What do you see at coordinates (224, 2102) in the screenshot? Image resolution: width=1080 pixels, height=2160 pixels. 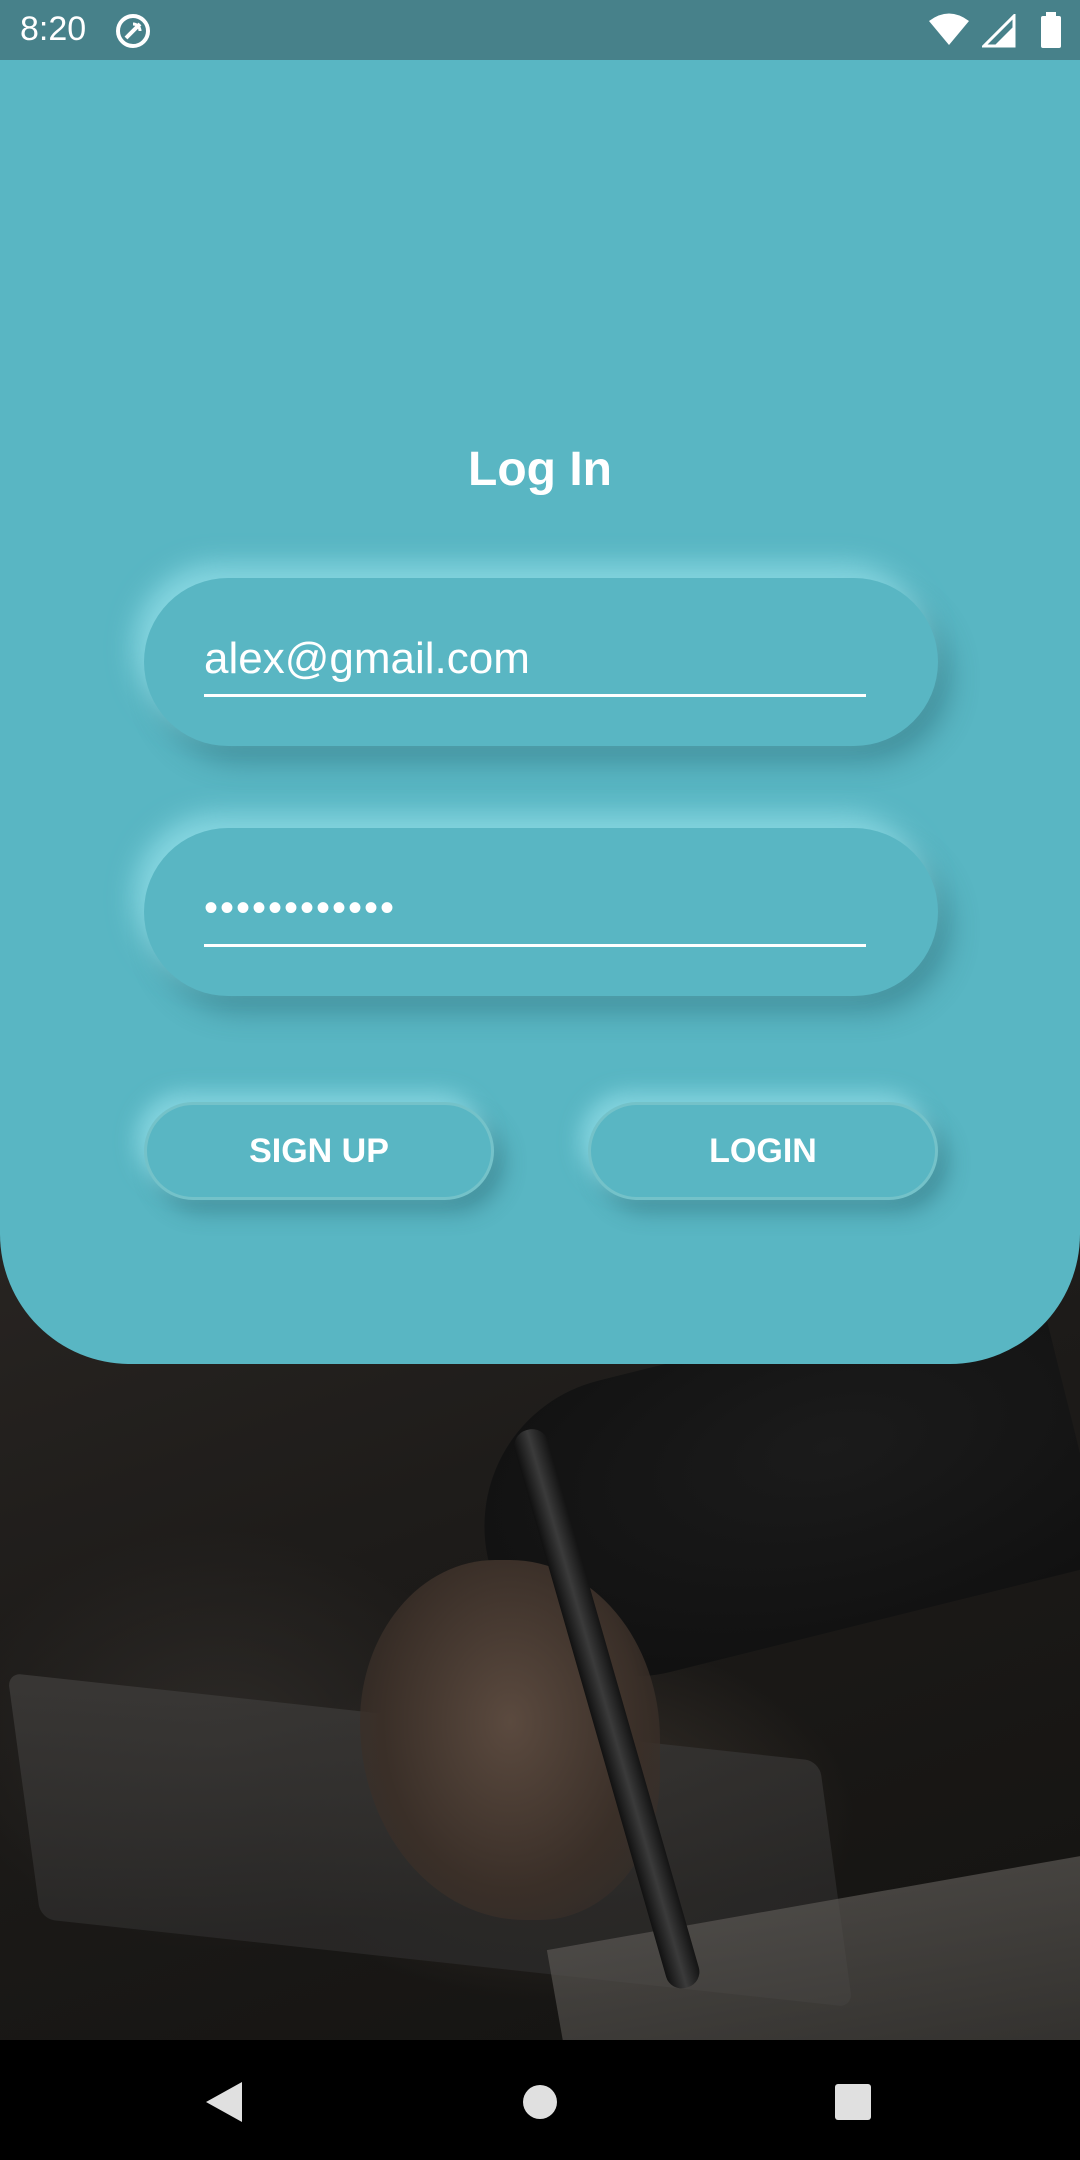 I see `back-triangle-icon` at bounding box center [224, 2102].